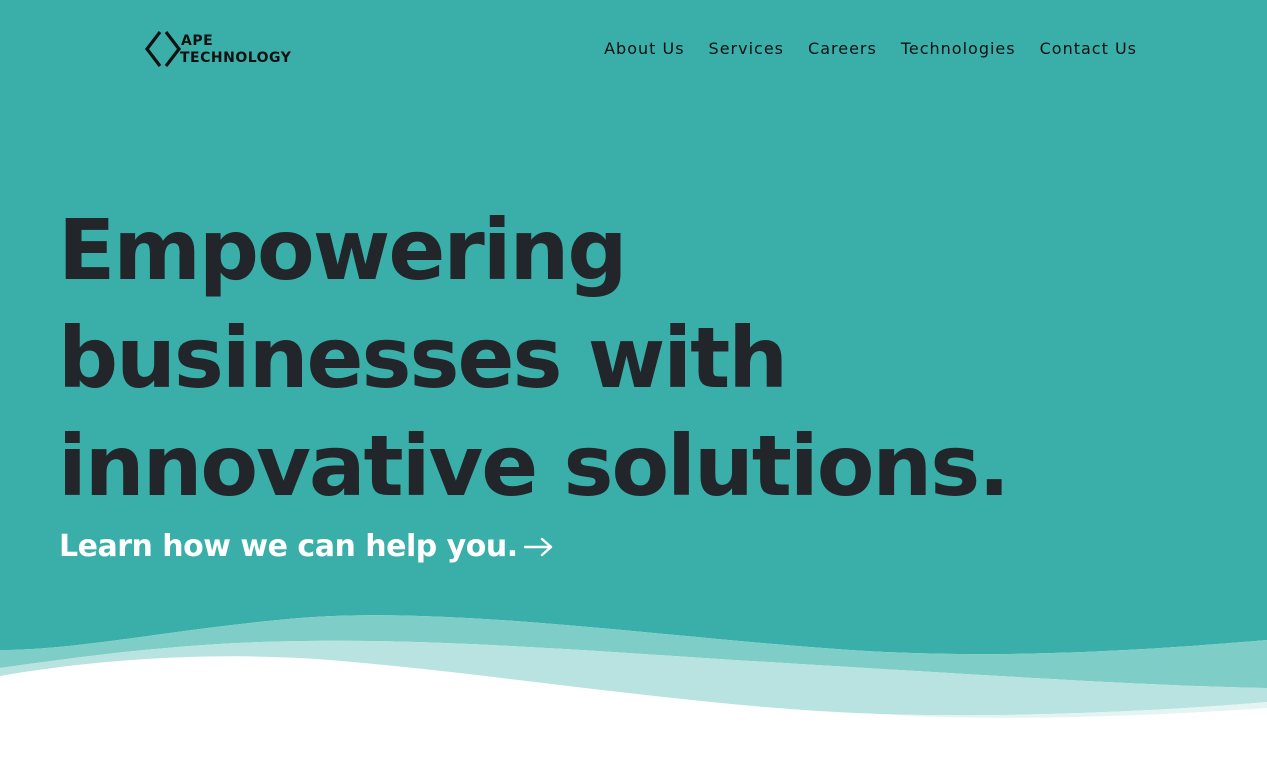 This screenshot has width=1267, height=777. I want to click on brand-logo: APE TECHNOLOGY, so click(217, 49).